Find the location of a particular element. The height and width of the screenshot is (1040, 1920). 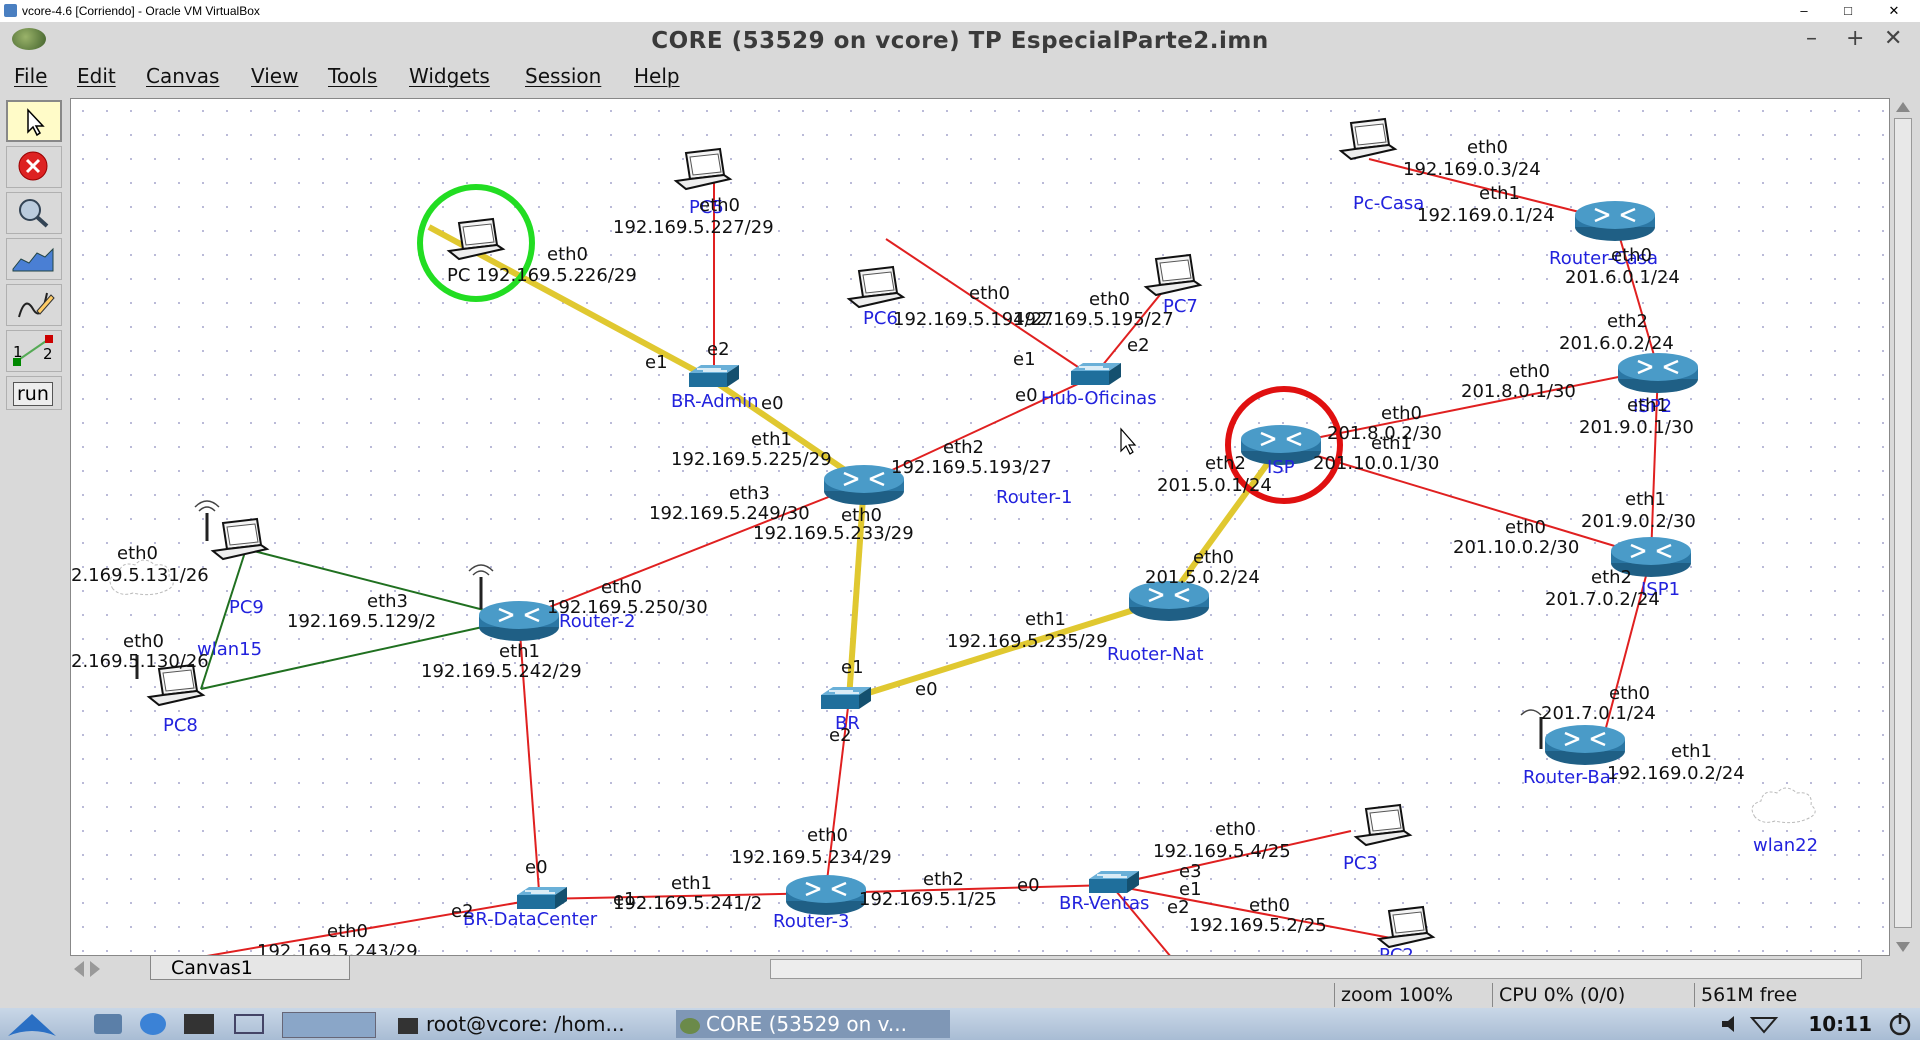

switch-icon-br-admin is located at coordinates (714, 376).